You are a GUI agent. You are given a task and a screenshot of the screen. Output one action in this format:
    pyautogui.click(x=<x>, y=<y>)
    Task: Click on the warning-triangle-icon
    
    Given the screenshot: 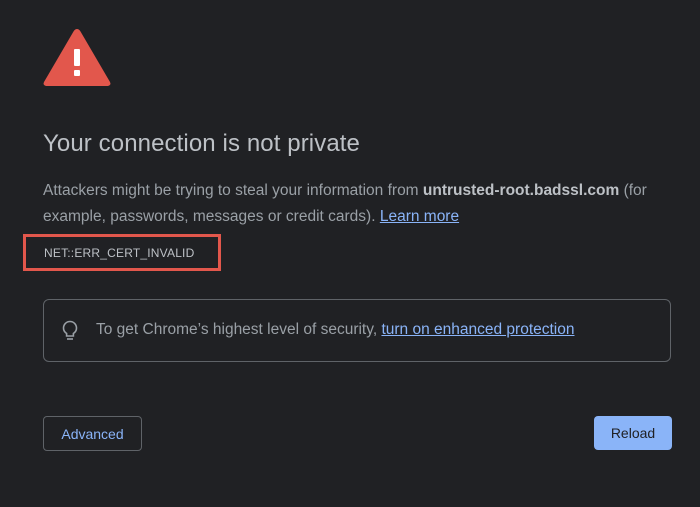 What is the action you would take?
    pyautogui.click(x=77, y=57)
    